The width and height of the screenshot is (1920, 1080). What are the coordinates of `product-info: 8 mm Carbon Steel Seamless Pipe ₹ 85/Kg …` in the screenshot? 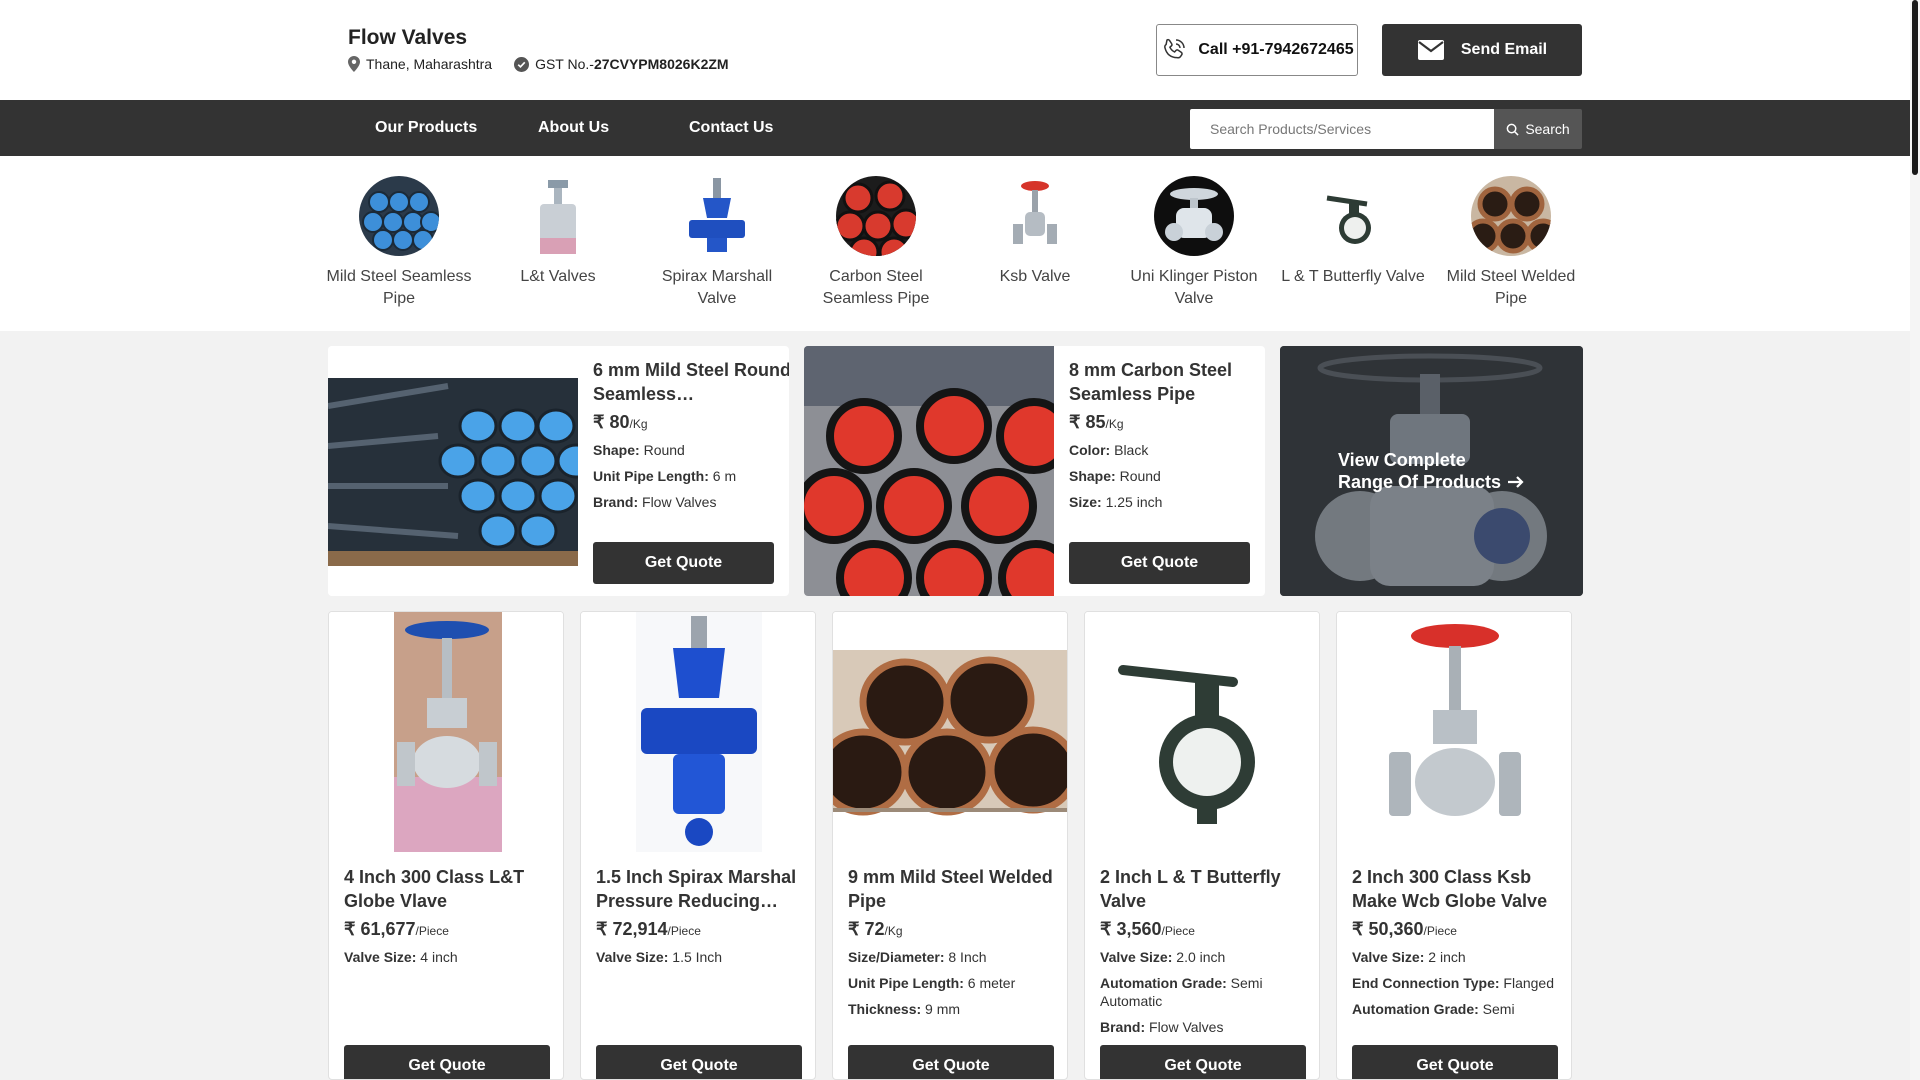 It's located at (1167, 434).